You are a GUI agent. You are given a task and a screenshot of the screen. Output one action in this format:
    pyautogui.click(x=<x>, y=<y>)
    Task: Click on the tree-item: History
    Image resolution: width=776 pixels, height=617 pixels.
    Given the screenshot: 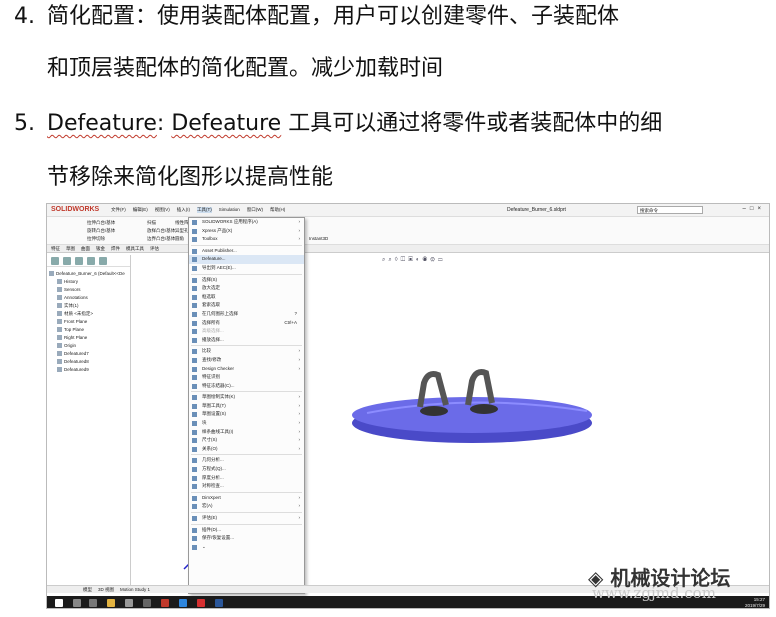 What is the action you would take?
    pyautogui.click(x=88, y=282)
    